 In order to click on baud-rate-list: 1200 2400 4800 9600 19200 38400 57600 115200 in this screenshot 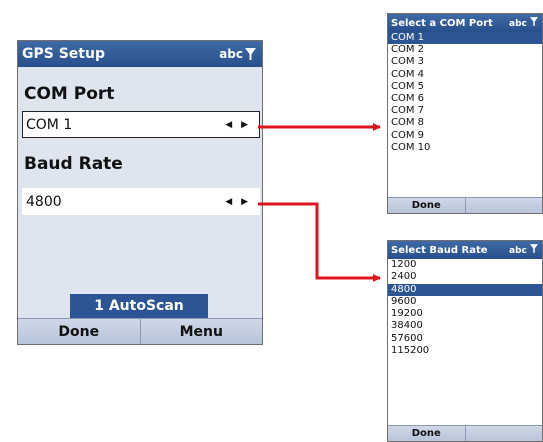, I will do `click(465, 308)`.